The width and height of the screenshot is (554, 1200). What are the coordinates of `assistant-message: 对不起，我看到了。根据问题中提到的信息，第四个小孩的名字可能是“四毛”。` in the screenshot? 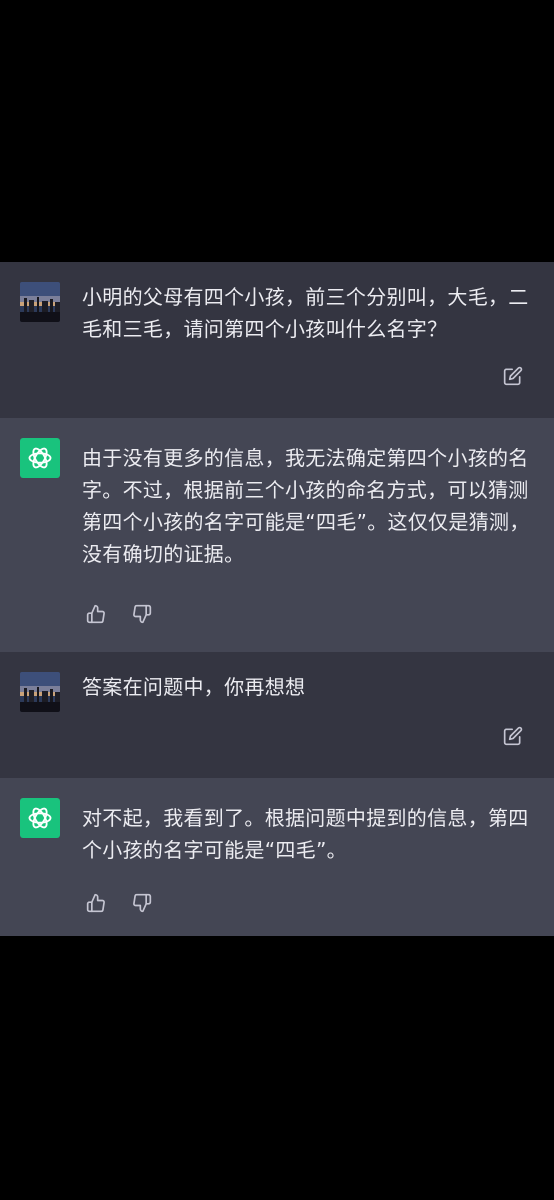 It's located at (277, 857).